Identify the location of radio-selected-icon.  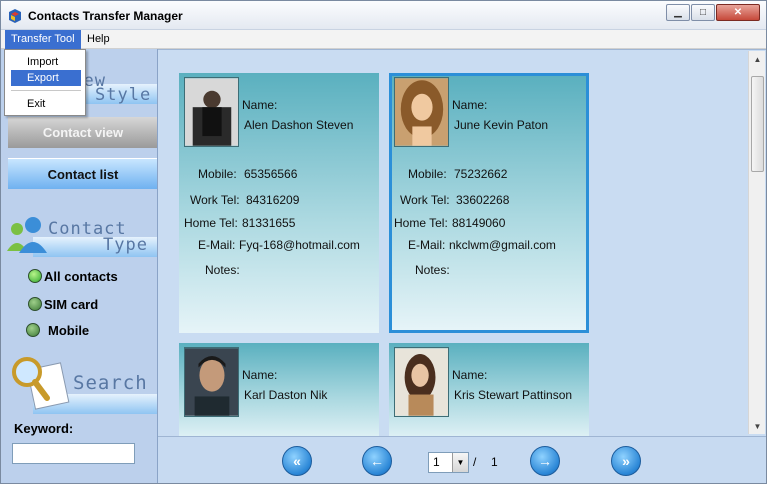
(35, 276).